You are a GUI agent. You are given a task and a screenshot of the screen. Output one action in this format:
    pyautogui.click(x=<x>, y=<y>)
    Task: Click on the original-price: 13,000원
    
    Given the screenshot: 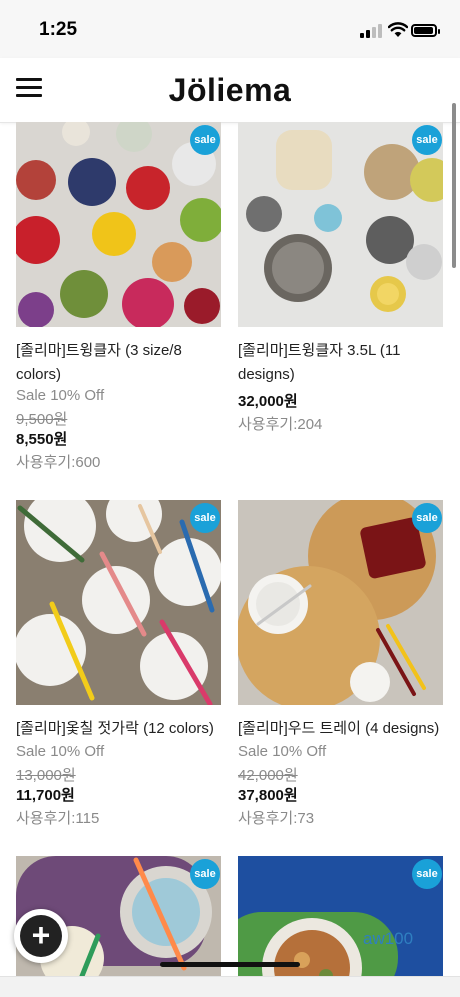 What is the action you would take?
    pyautogui.click(x=46, y=775)
    